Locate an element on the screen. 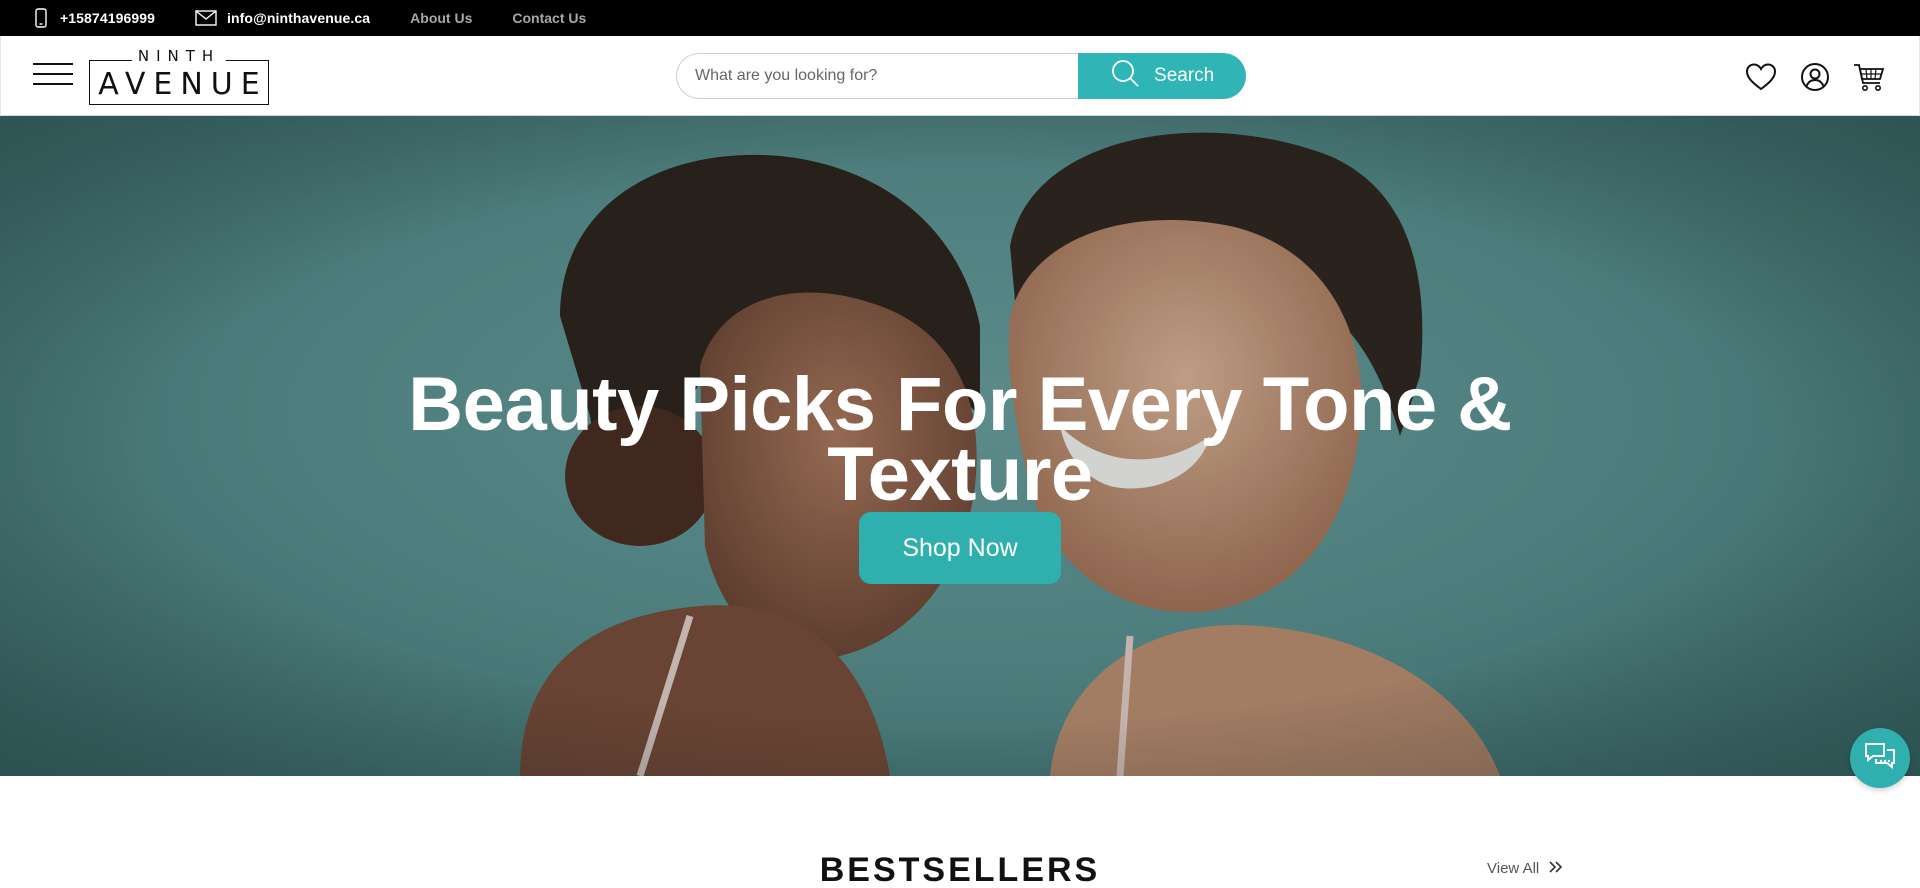 Image resolution: width=1920 pixels, height=888 pixels. view-all-label: View All is located at coordinates (1513, 868).